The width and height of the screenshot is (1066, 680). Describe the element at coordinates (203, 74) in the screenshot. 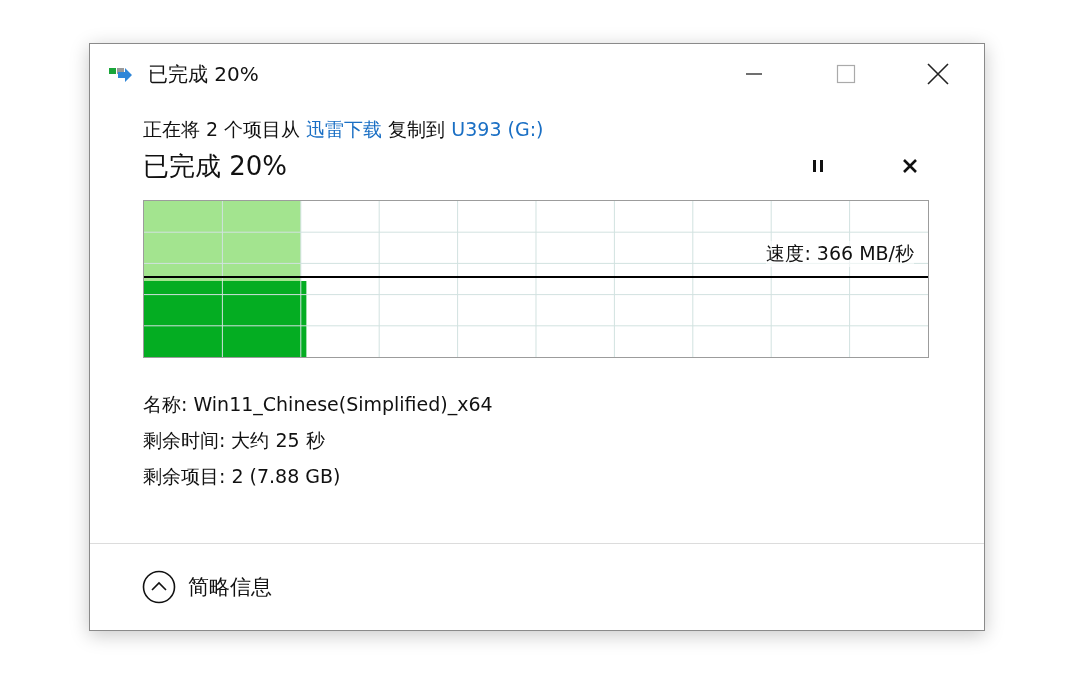

I see `window-title: 已完成 20%` at that location.